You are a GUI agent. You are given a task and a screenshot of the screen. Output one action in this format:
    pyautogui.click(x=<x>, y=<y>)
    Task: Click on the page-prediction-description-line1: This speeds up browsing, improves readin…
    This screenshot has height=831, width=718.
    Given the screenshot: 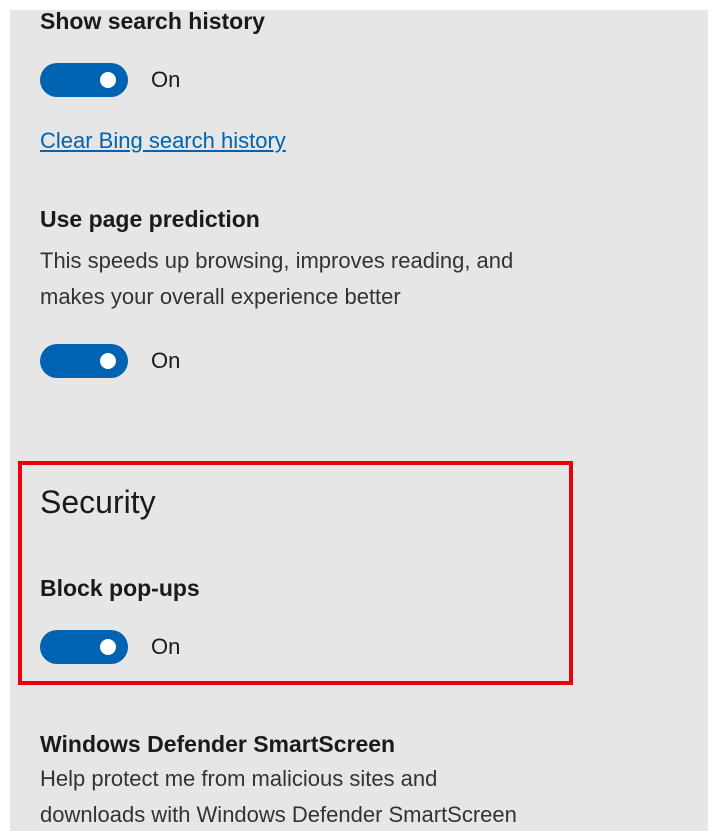 What is the action you would take?
    pyautogui.click(x=277, y=260)
    